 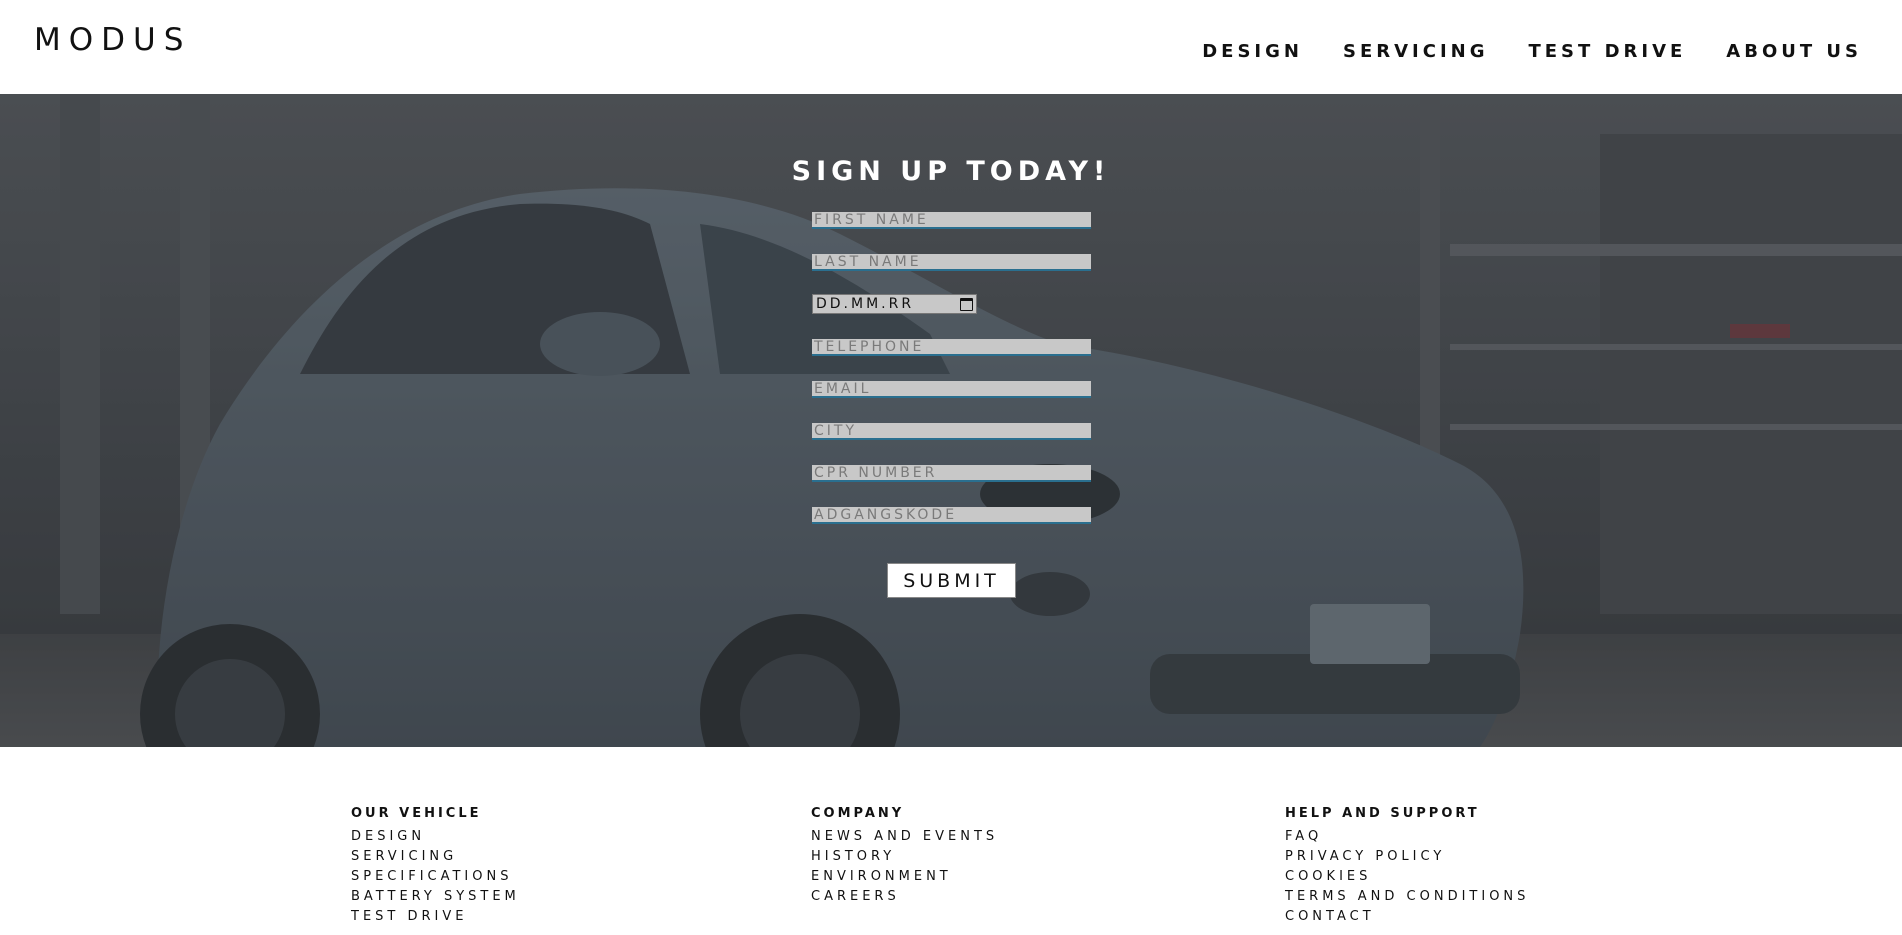 I want to click on logo: MODUS, so click(x=112, y=40).